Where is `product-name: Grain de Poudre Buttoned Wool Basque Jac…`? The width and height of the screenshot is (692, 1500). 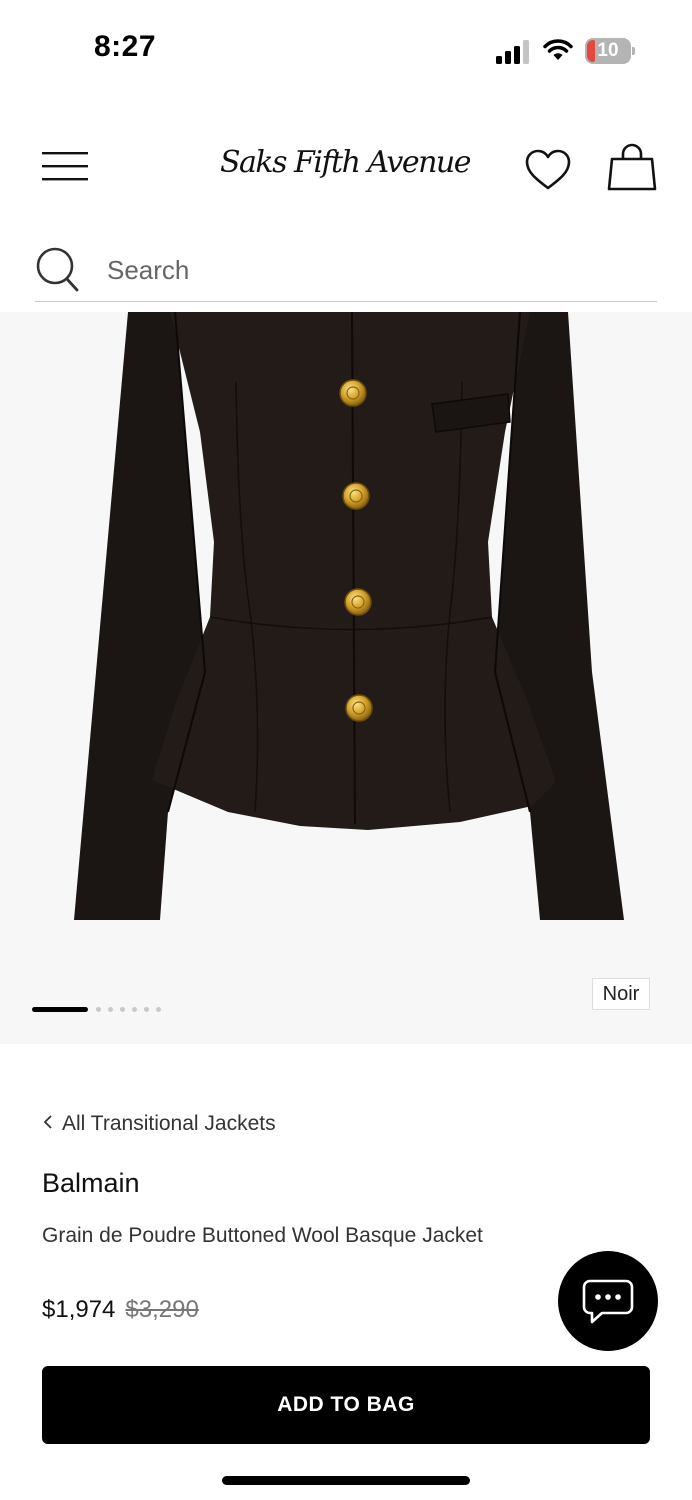
product-name: Grain de Poudre Buttoned Wool Basque Jac… is located at coordinates (262, 1235).